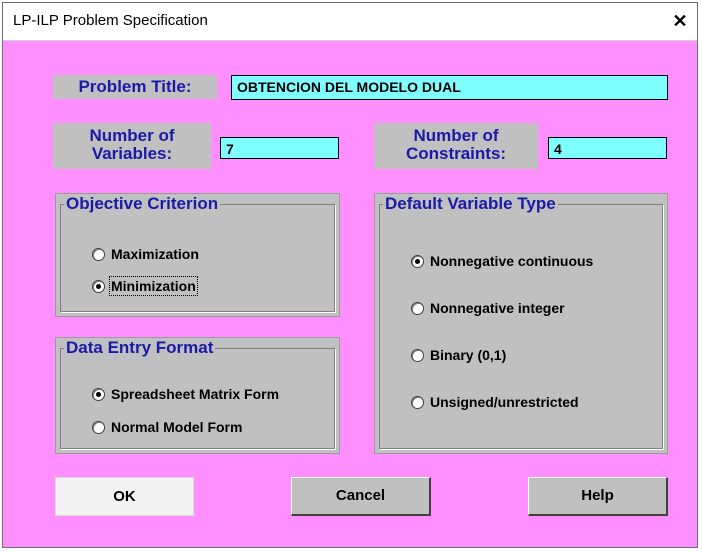  What do you see at coordinates (153, 286) in the screenshot?
I see `radio-minimization-label: Minimization` at bounding box center [153, 286].